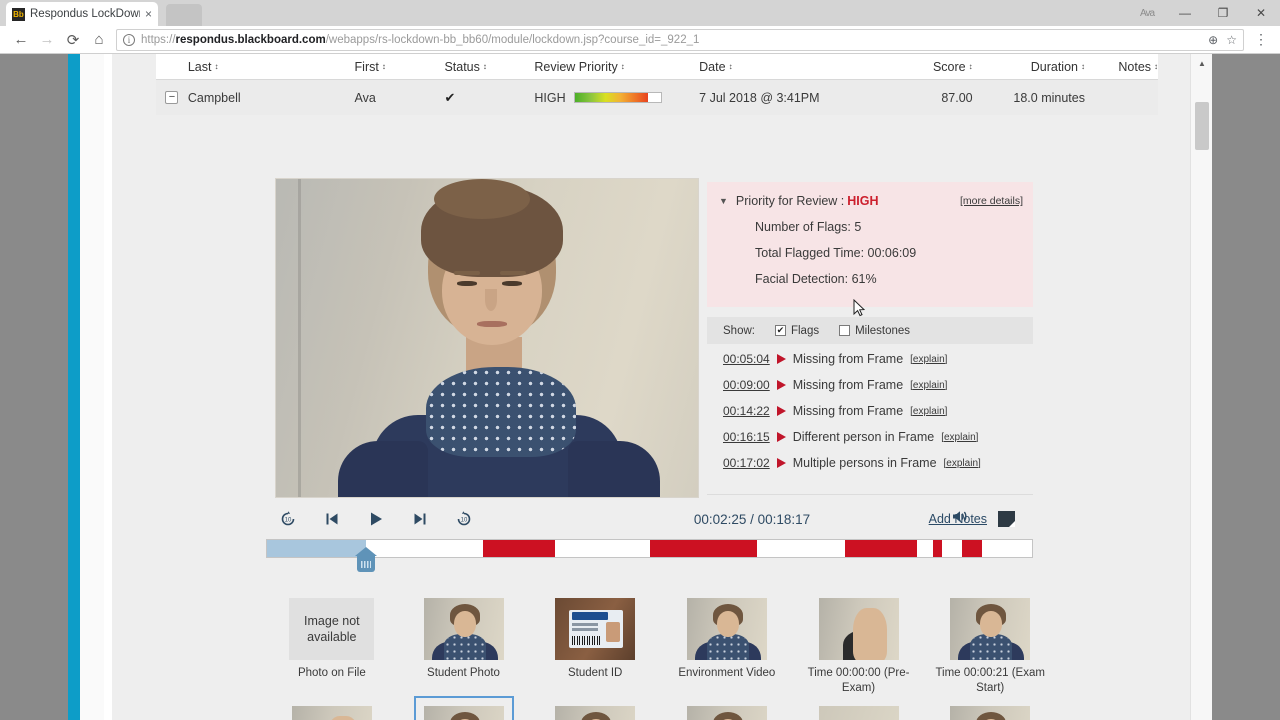  I want to click on flag-timestamp: 00:05:04, so click(746, 359).